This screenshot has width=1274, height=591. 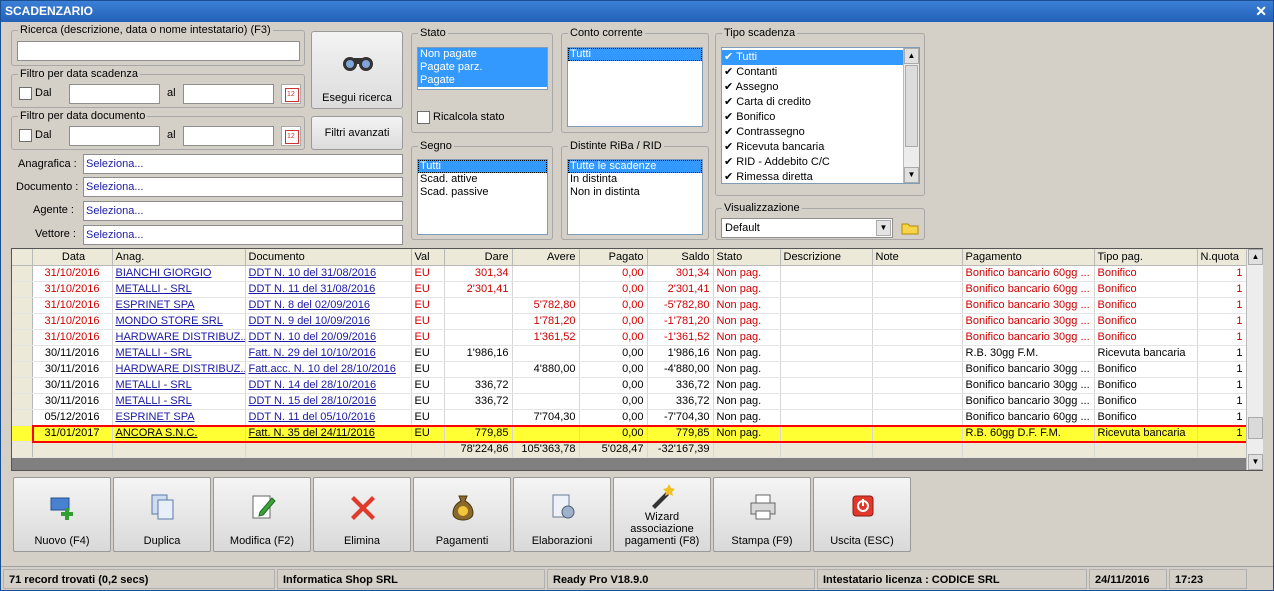 What do you see at coordinates (1261, 11) in the screenshot?
I see `close-icon: ✕` at bounding box center [1261, 11].